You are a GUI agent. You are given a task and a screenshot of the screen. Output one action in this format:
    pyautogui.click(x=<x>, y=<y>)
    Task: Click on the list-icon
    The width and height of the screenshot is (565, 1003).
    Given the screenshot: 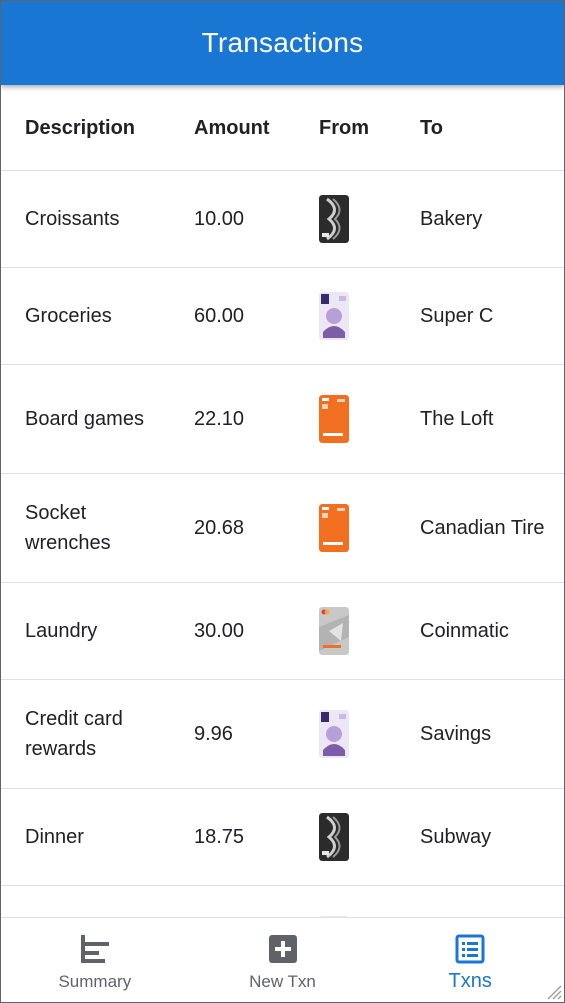 What is the action you would take?
    pyautogui.click(x=470, y=951)
    